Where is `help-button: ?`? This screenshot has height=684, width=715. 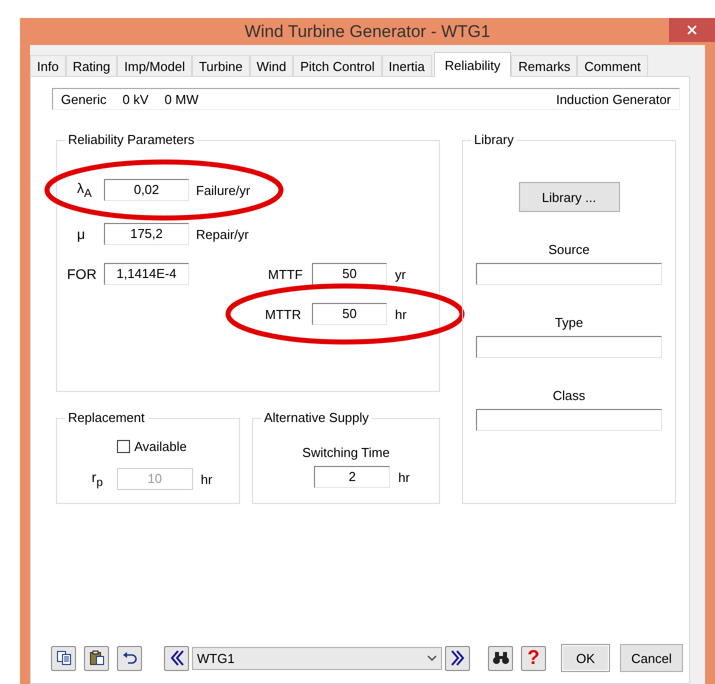 help-button: ? is located at coordinates (533, 658).